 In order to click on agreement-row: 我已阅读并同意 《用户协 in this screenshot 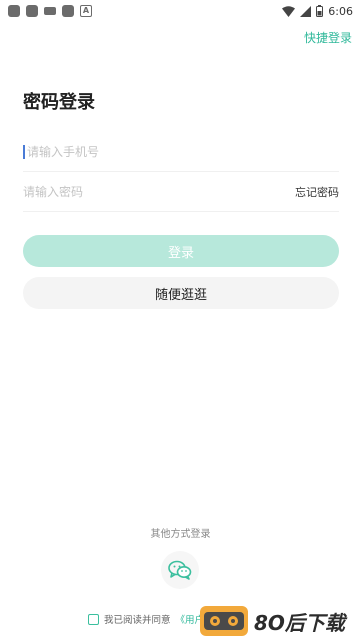, I will do `click(151, 619)`.